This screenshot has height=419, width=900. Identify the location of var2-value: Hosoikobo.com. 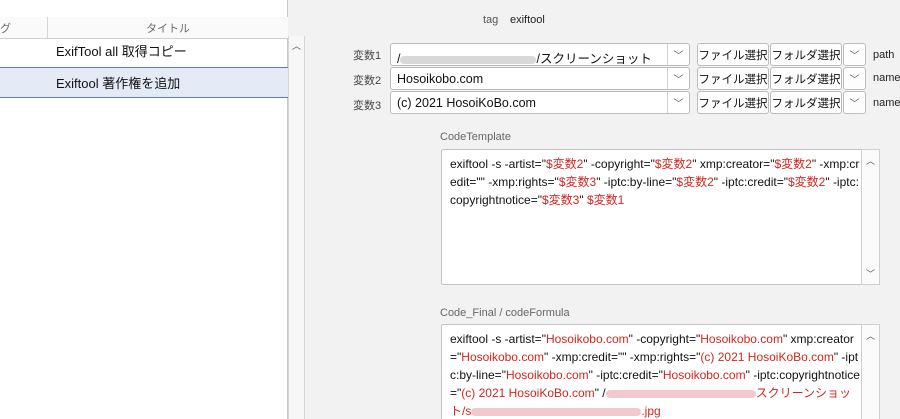
(440, 79).